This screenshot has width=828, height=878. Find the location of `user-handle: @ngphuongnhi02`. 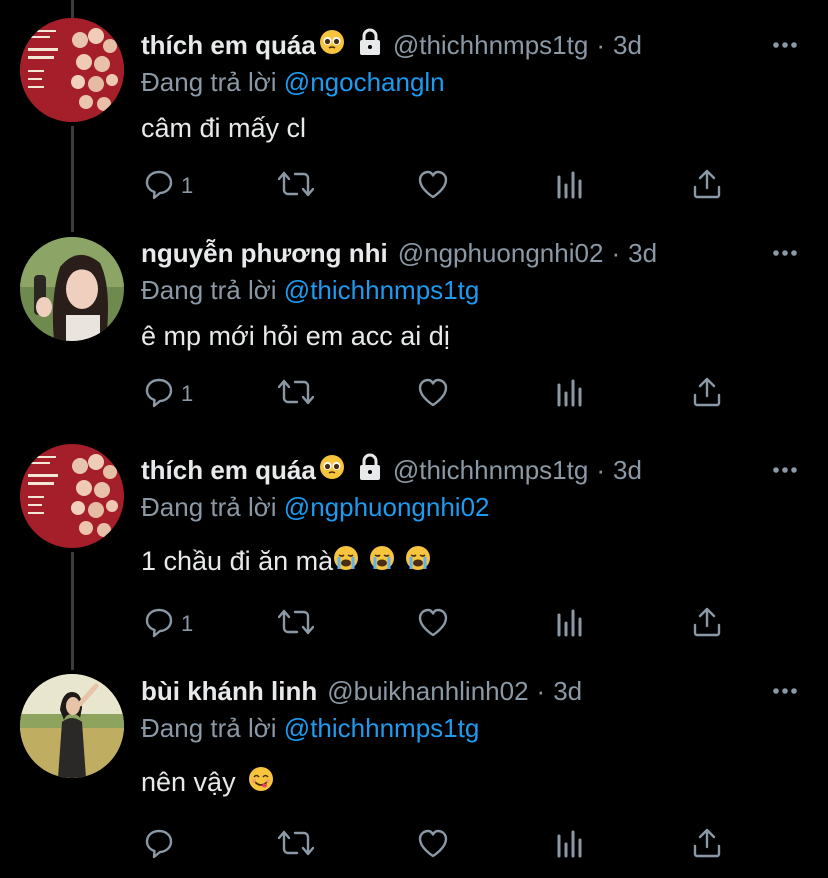

user-handle: @ngphuongnhi02 is located at coordinates (501, 253).